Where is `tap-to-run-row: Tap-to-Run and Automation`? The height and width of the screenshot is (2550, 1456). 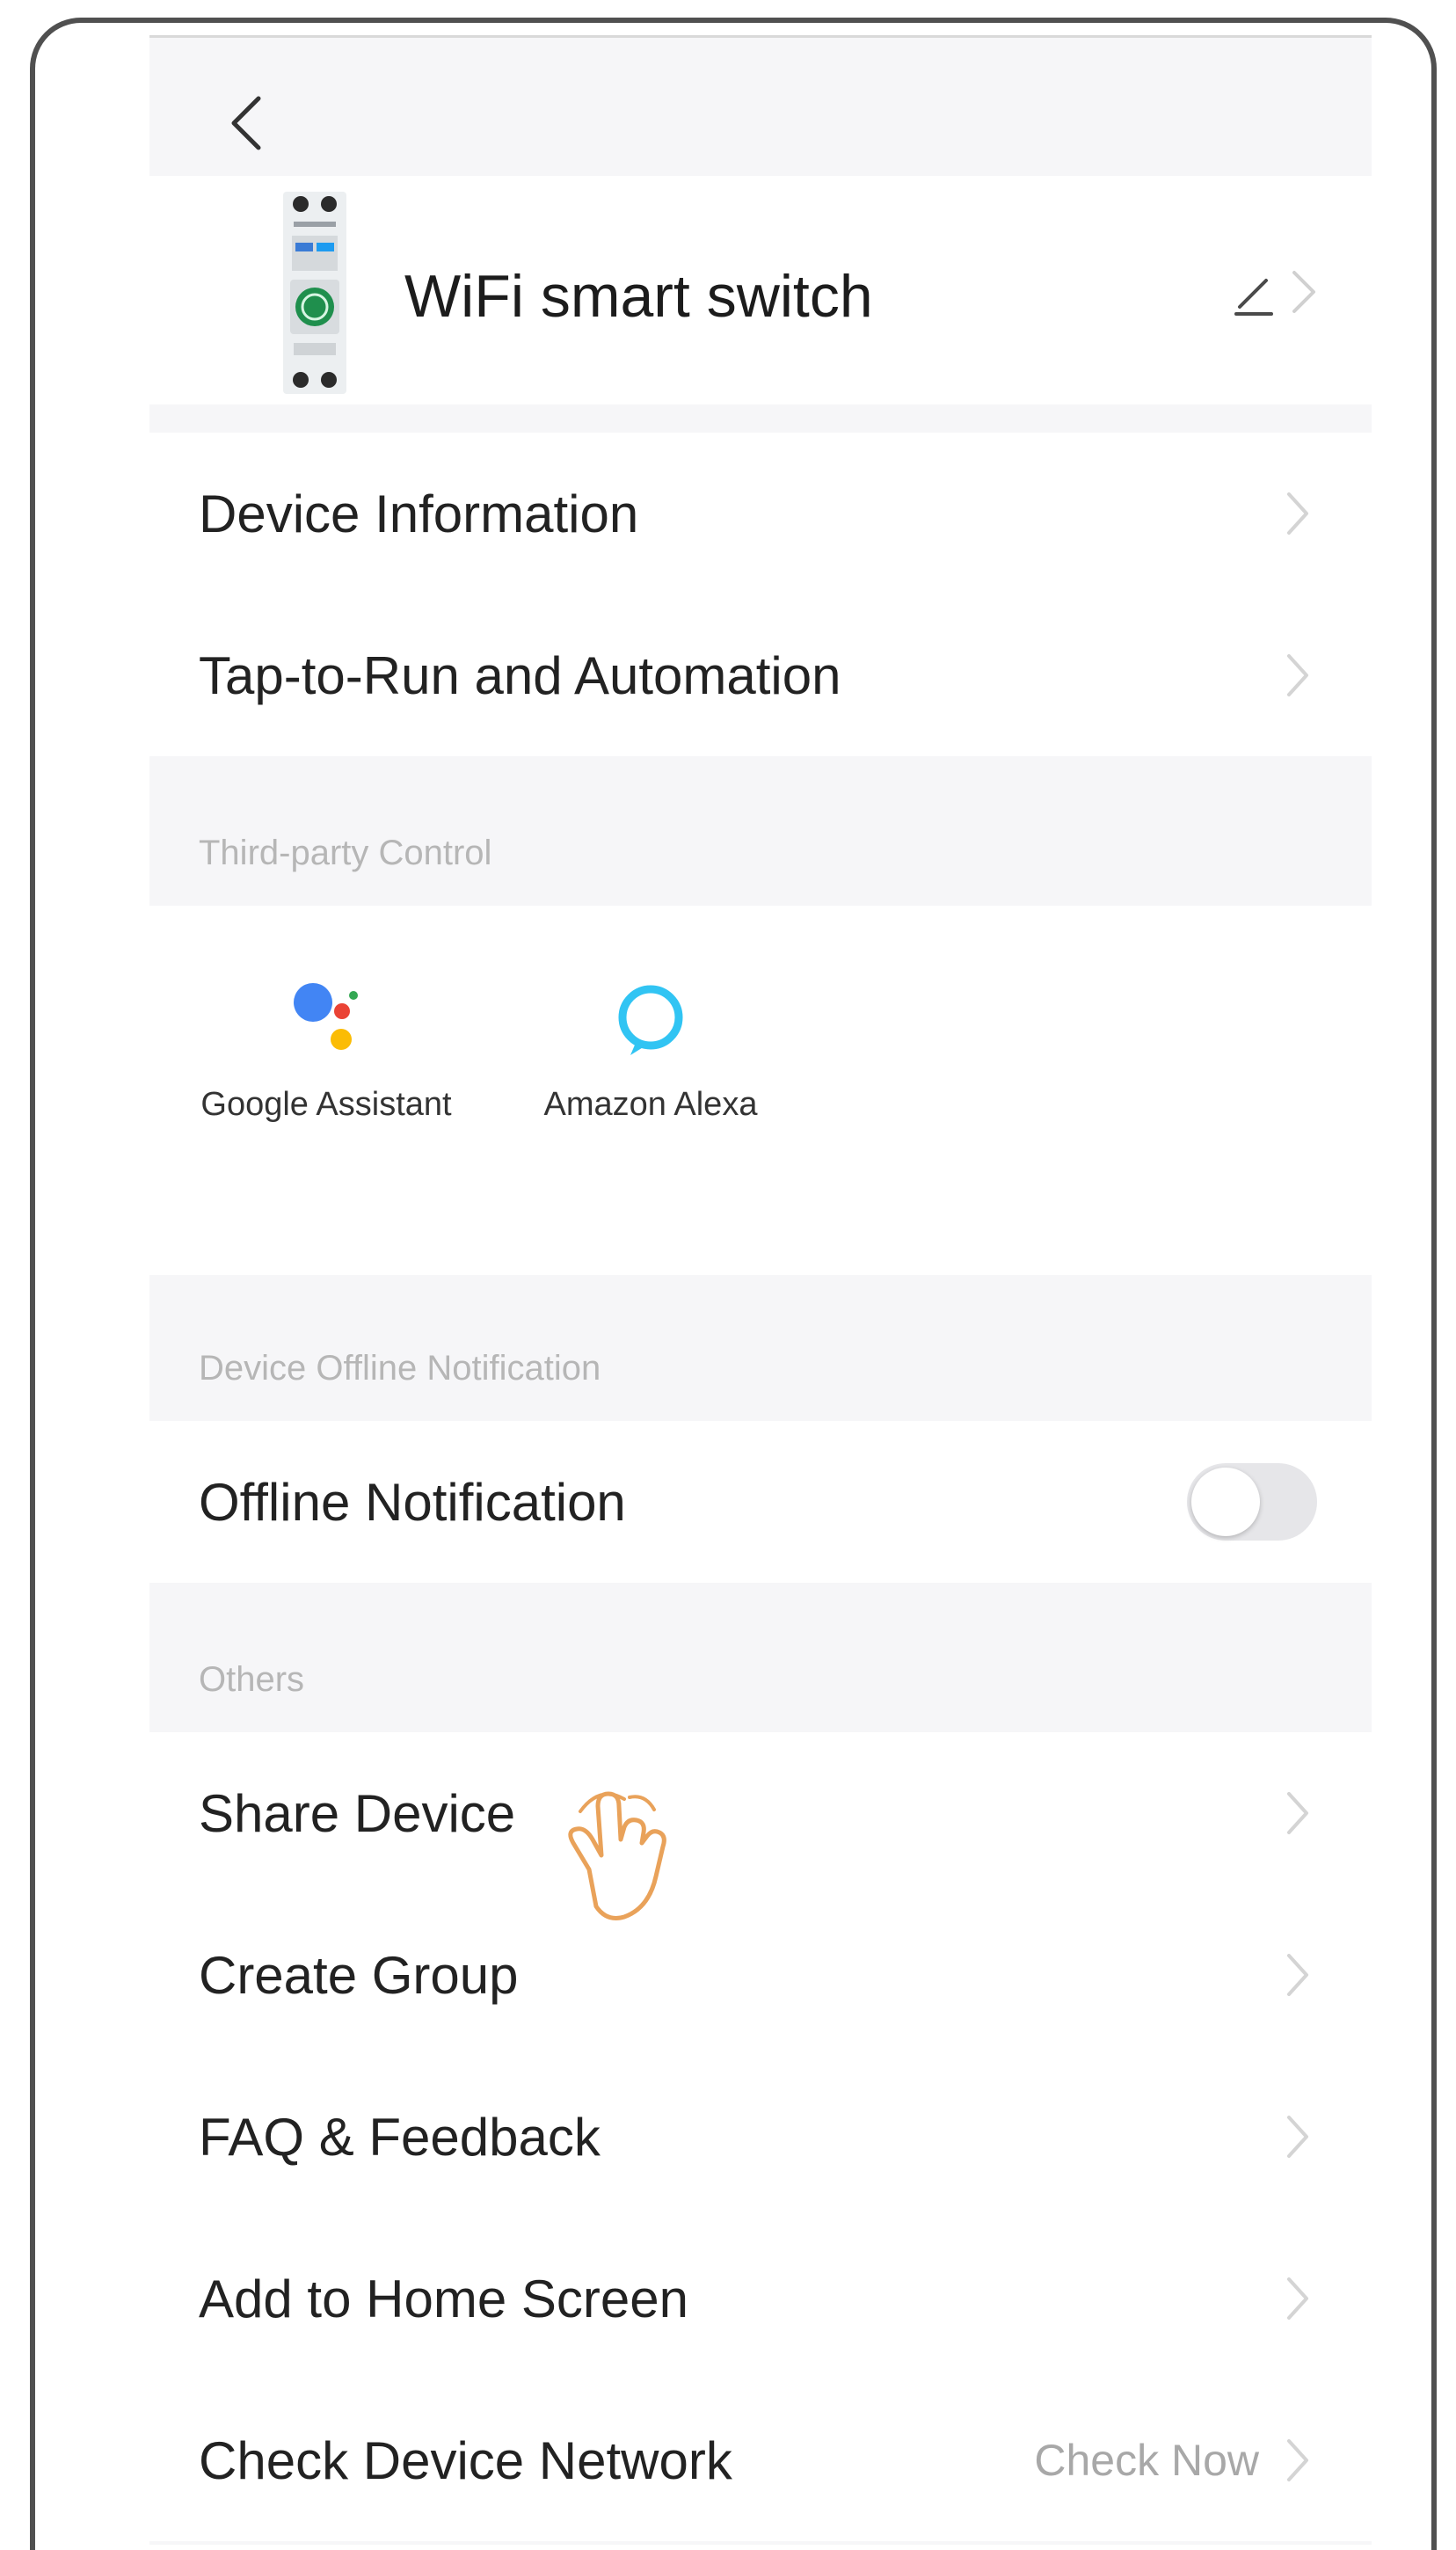
tap-to-run-row: Tap-to-Run and Automation is located at coordinates (760, 675).